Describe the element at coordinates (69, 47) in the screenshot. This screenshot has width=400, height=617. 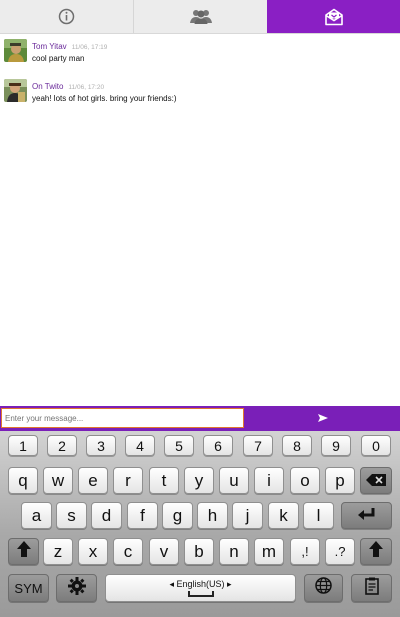
I see `message-header: Tom Yitav 11/06, 17:19` at that location.